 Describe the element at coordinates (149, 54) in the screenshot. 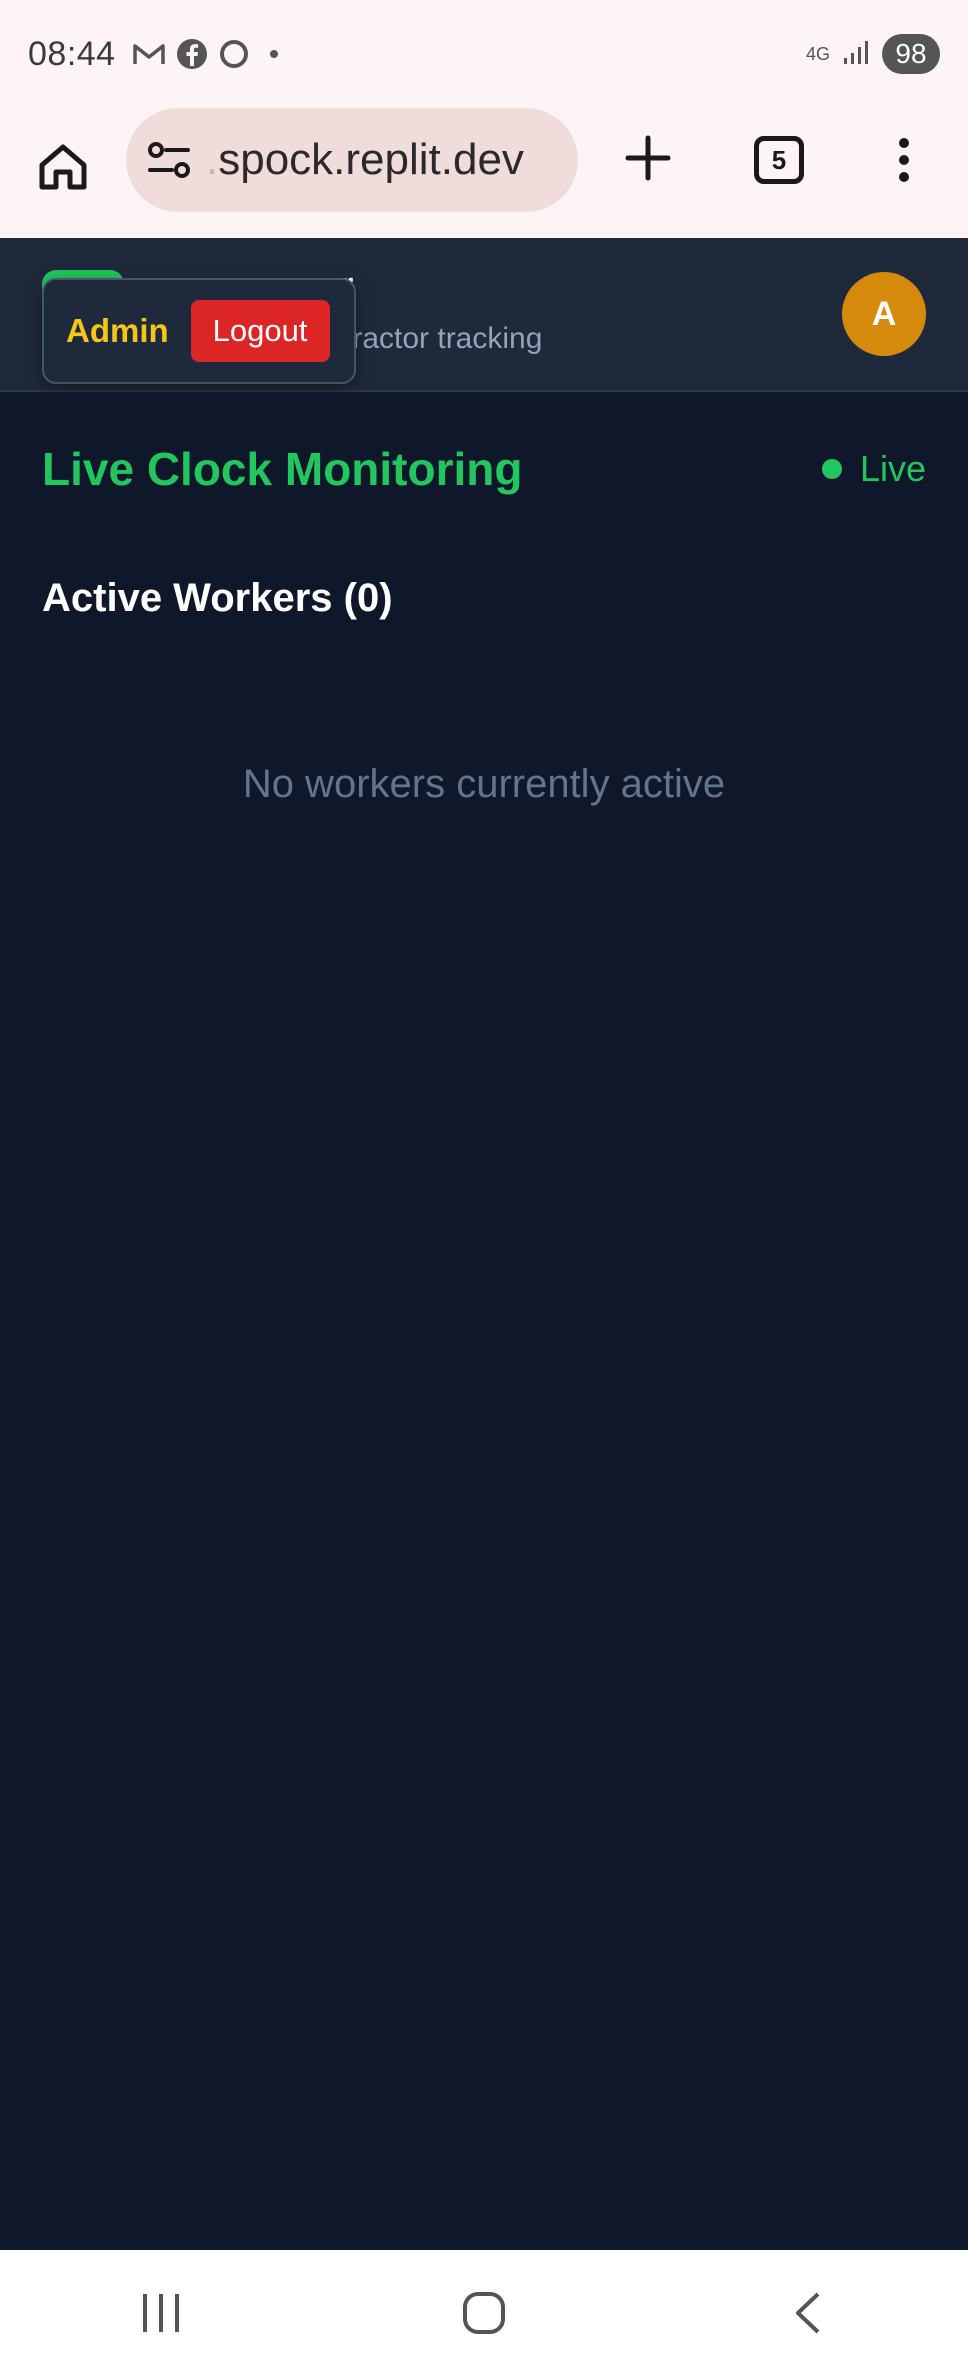

I see `gmail-icon` at that location.